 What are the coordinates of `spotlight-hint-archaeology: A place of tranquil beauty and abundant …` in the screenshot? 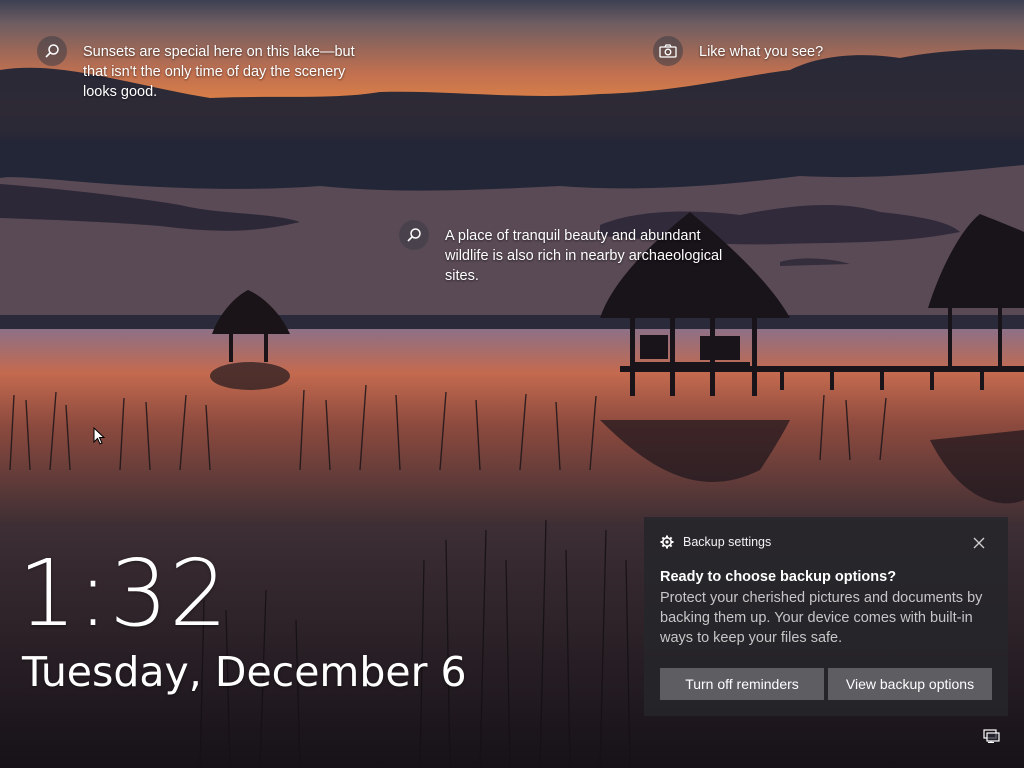 It's located at (567, 253).